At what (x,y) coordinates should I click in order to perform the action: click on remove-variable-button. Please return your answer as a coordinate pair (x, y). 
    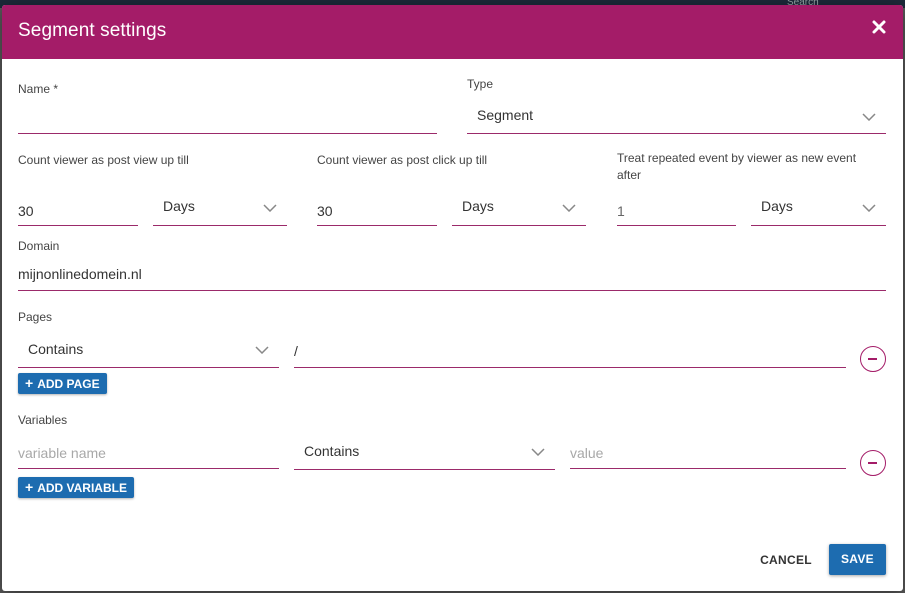
    Looking at the image, I should click on (873, 463).